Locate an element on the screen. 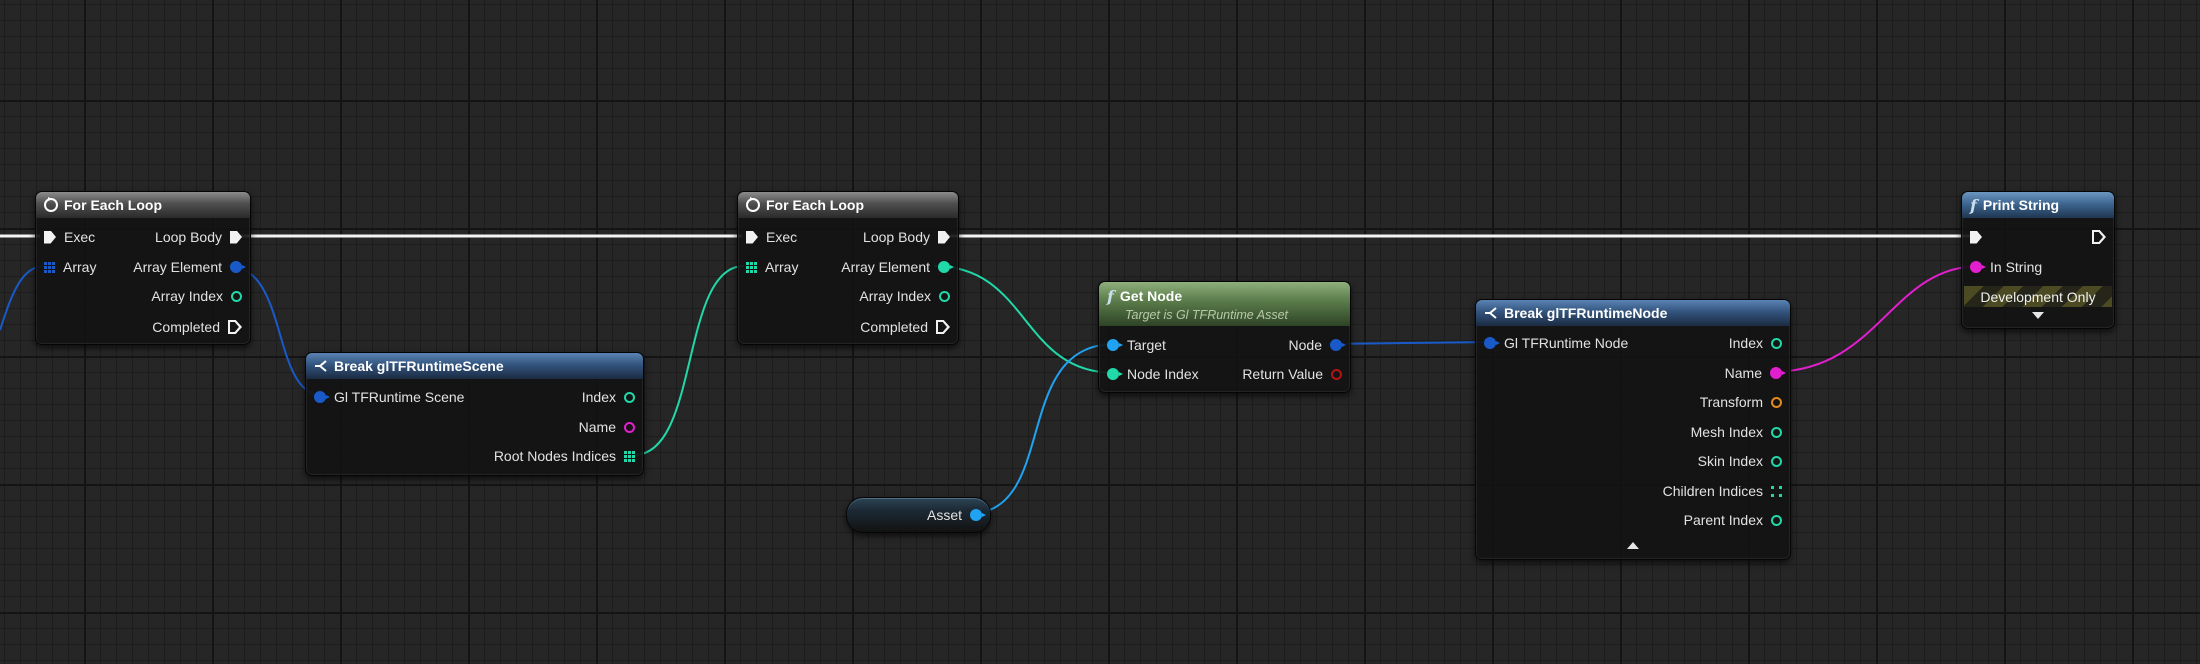  node-header: f Print String is located at coordinates (2038, 205).